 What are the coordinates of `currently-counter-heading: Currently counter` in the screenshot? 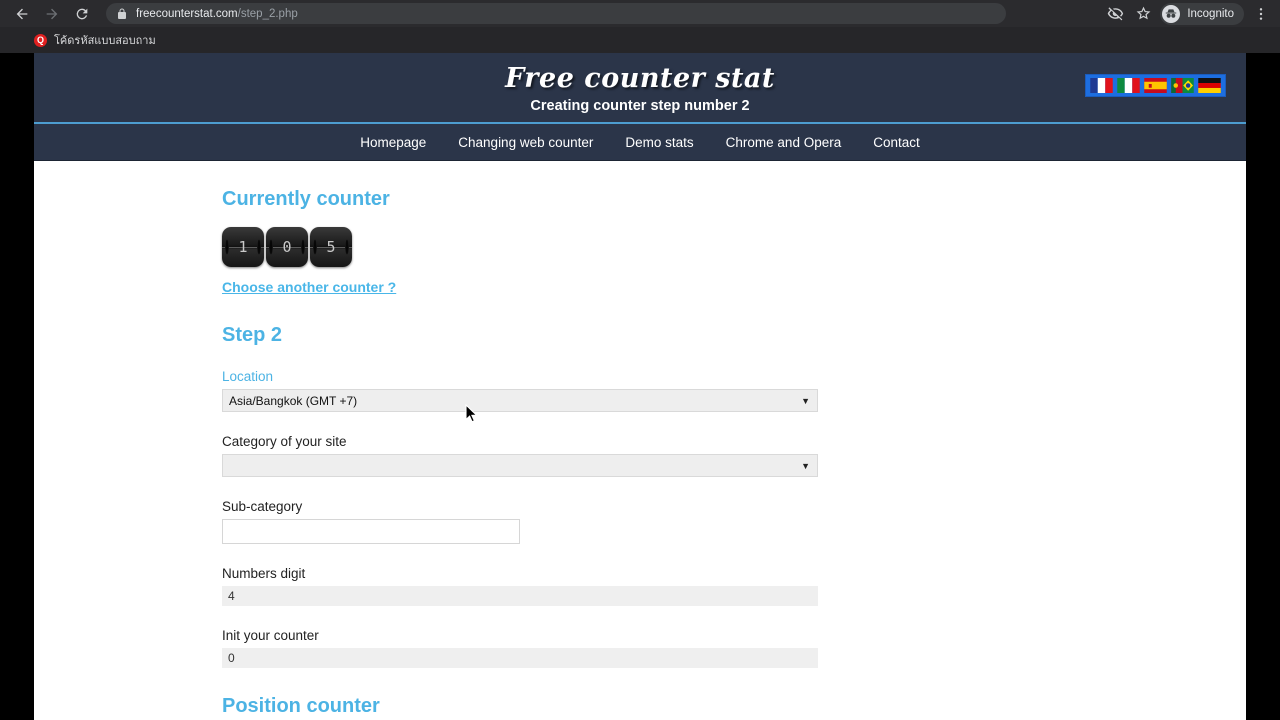 It's located at (306, 199).